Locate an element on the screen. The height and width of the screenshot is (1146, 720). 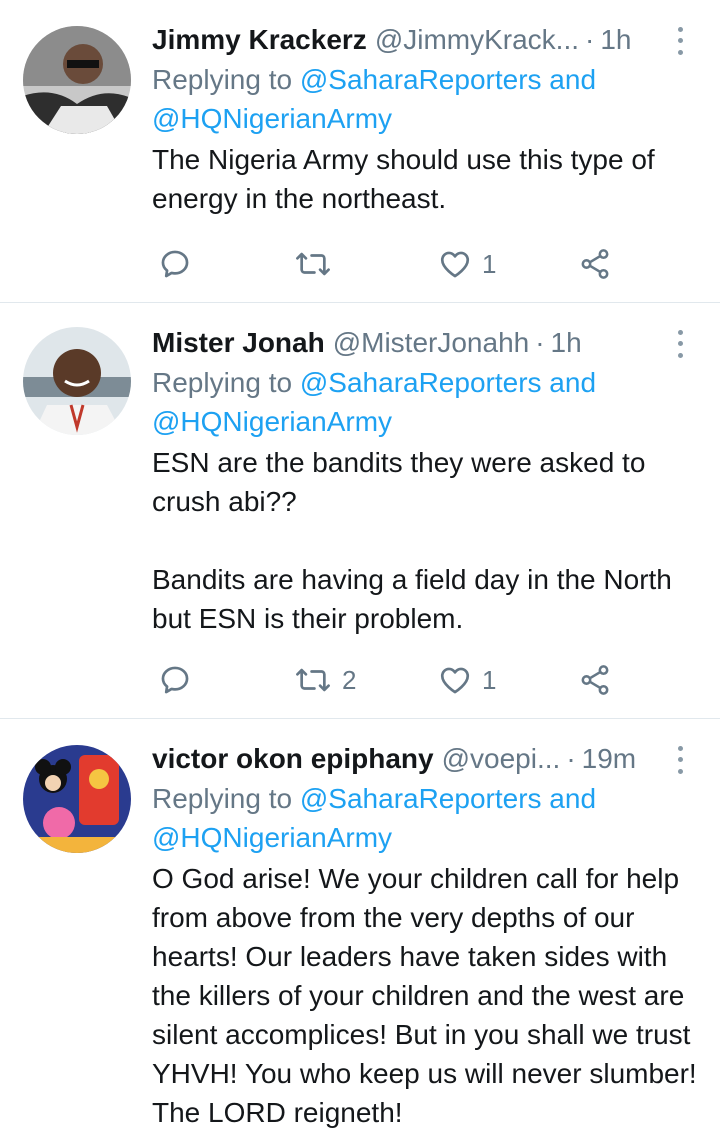
retweet-count: 2 is located at coordinates (349, 679).